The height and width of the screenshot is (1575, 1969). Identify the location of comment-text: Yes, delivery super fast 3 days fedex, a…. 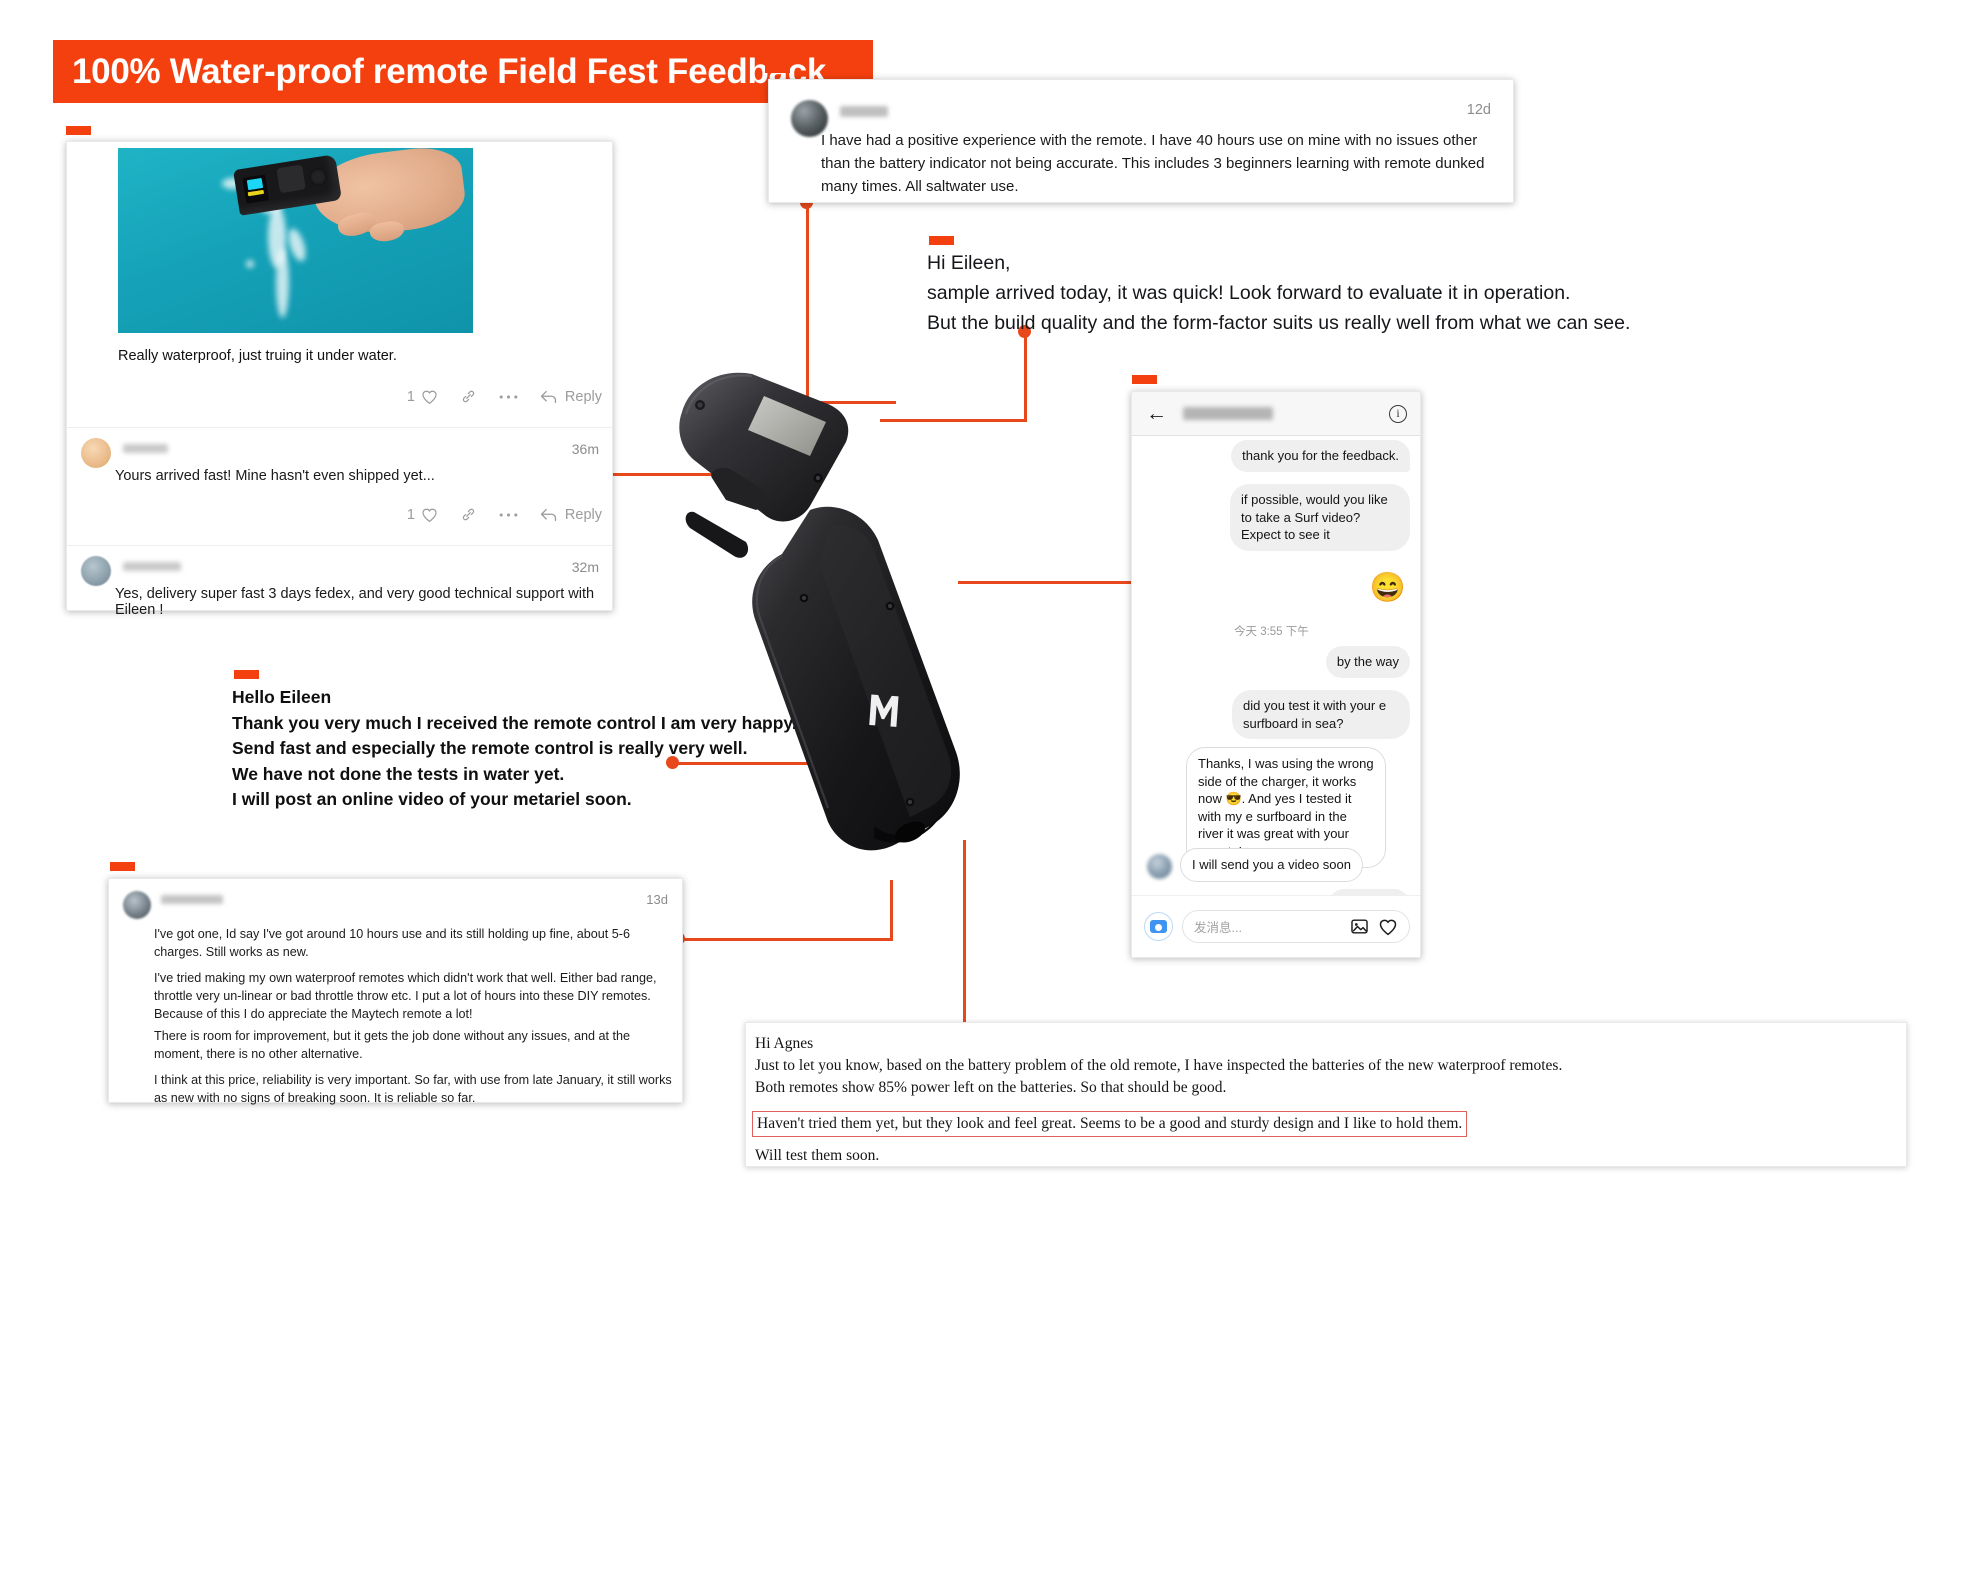
(355, 602).